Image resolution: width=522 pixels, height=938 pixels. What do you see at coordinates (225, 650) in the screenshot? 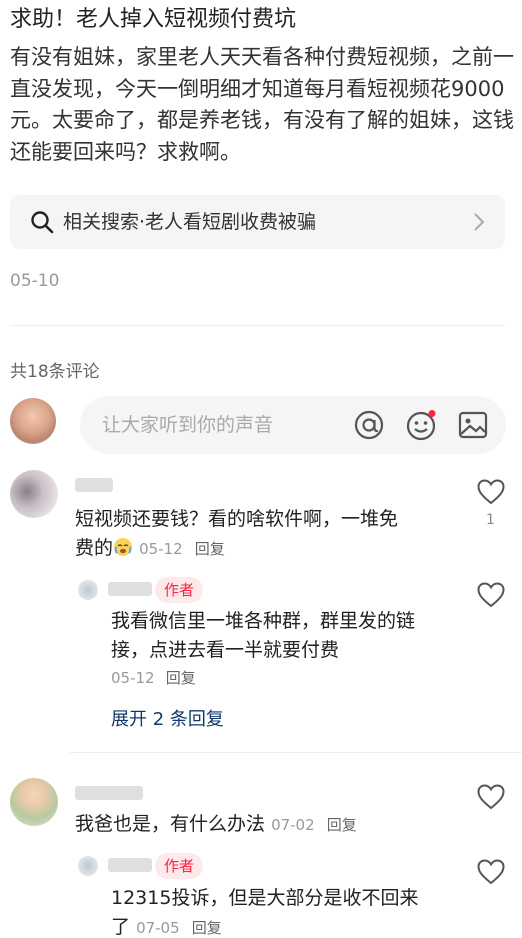
I see `reply-text-line: 接，点进去看一半就要付费` at bounding box center [225, 650].